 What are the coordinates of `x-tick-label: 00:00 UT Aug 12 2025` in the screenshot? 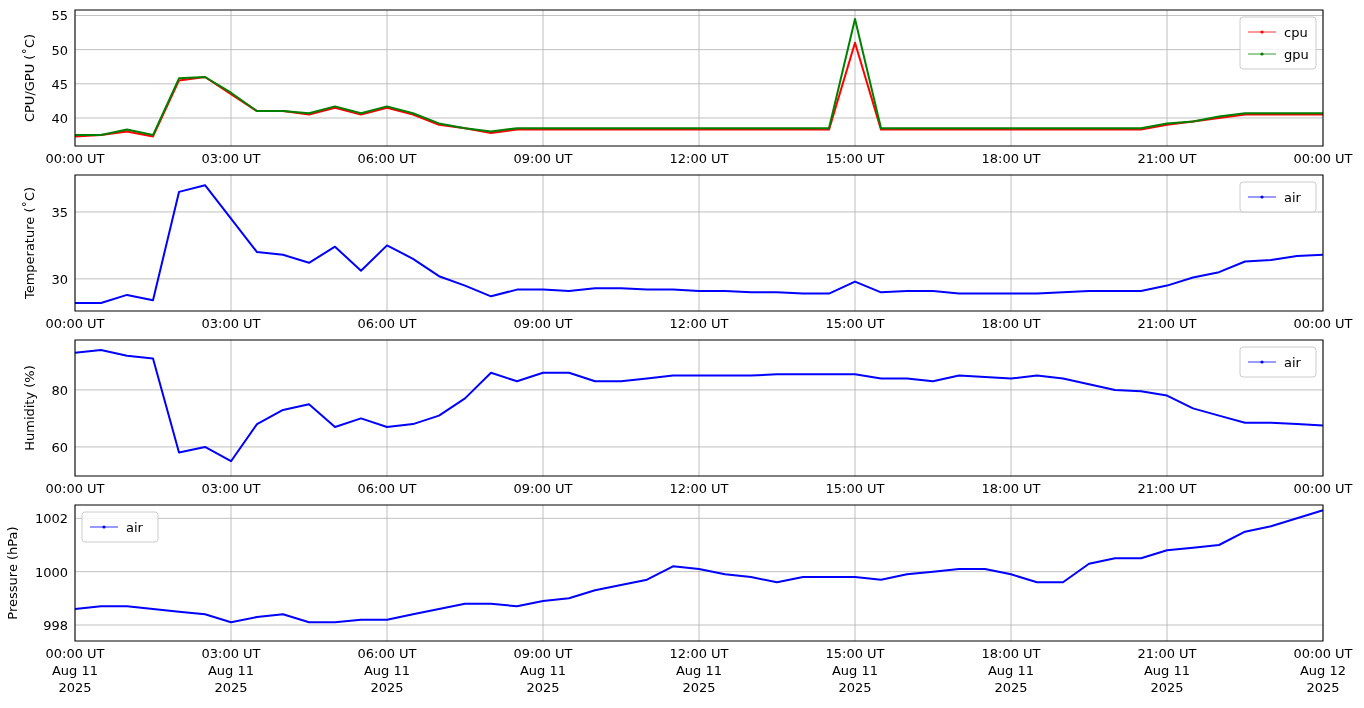 It's located at (1323, 670).